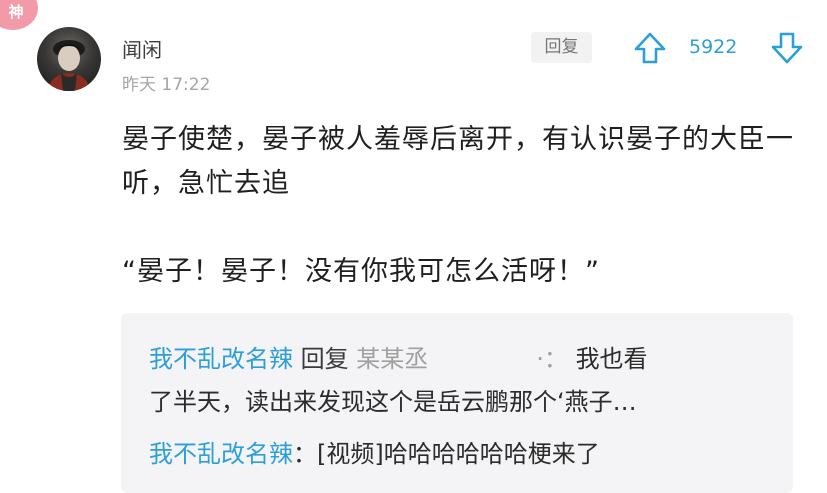 The height and width of the screenshot is (493, 827). What do you see at coordinates (650, 48) in the screenshot?
I see `arrow-up-icon` at bounding box center [650, 48].